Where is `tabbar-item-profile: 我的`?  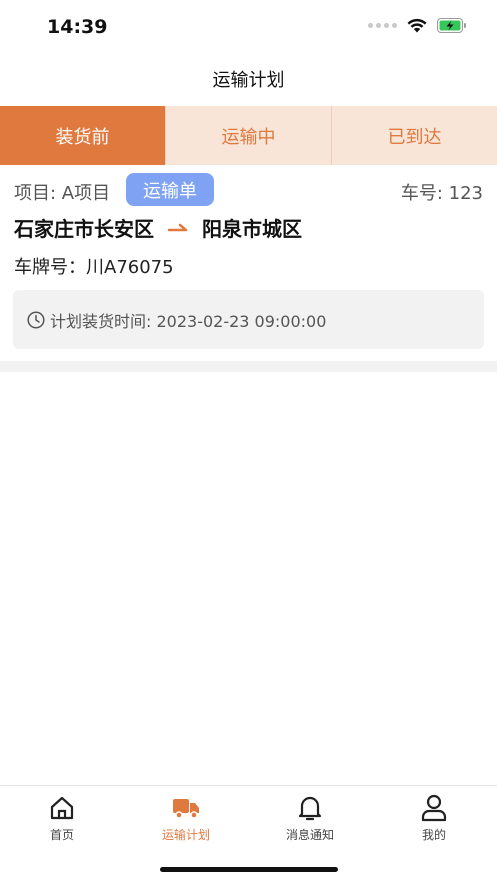
tabbar-item-profile: 我的 is located at coordinates (434, 818).